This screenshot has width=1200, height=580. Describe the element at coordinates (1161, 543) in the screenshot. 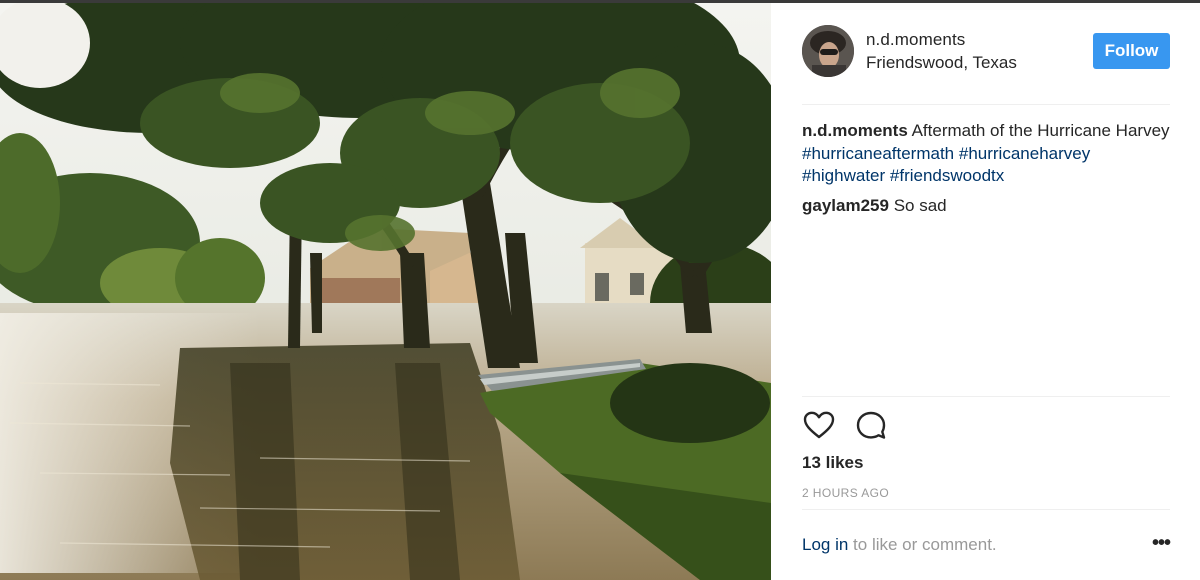

I see `more-options-button: •••` at that location.